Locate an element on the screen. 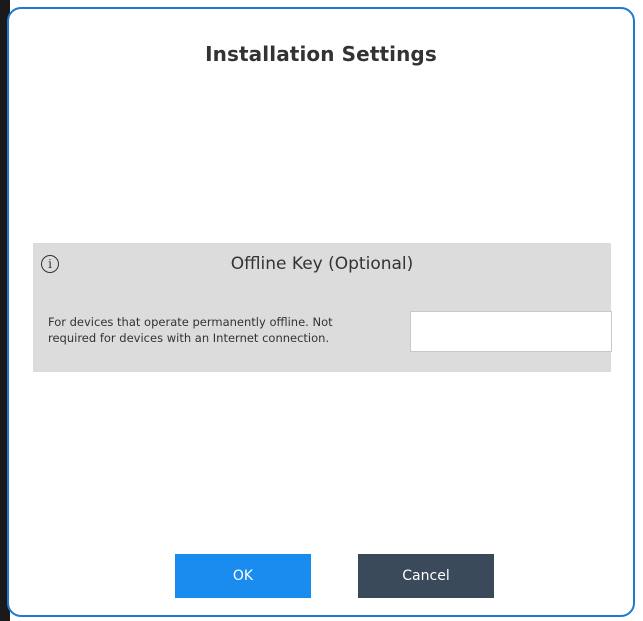  ok-button: OK is located at coordinates (243, 576).